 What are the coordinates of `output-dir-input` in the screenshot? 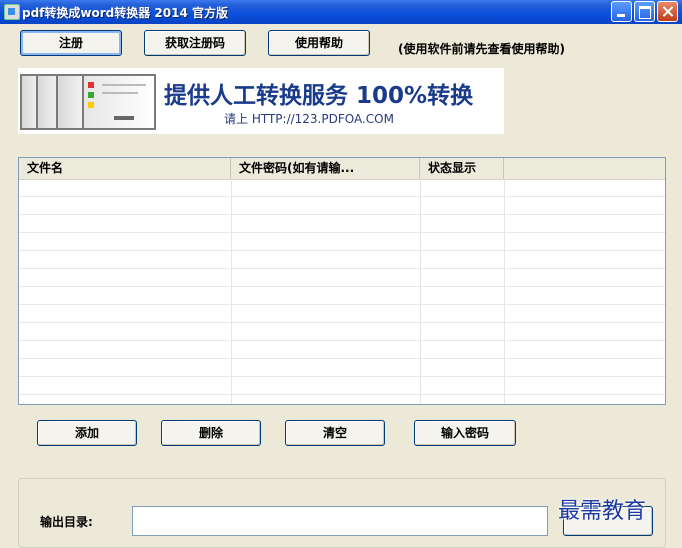 It's located at (340, 521).